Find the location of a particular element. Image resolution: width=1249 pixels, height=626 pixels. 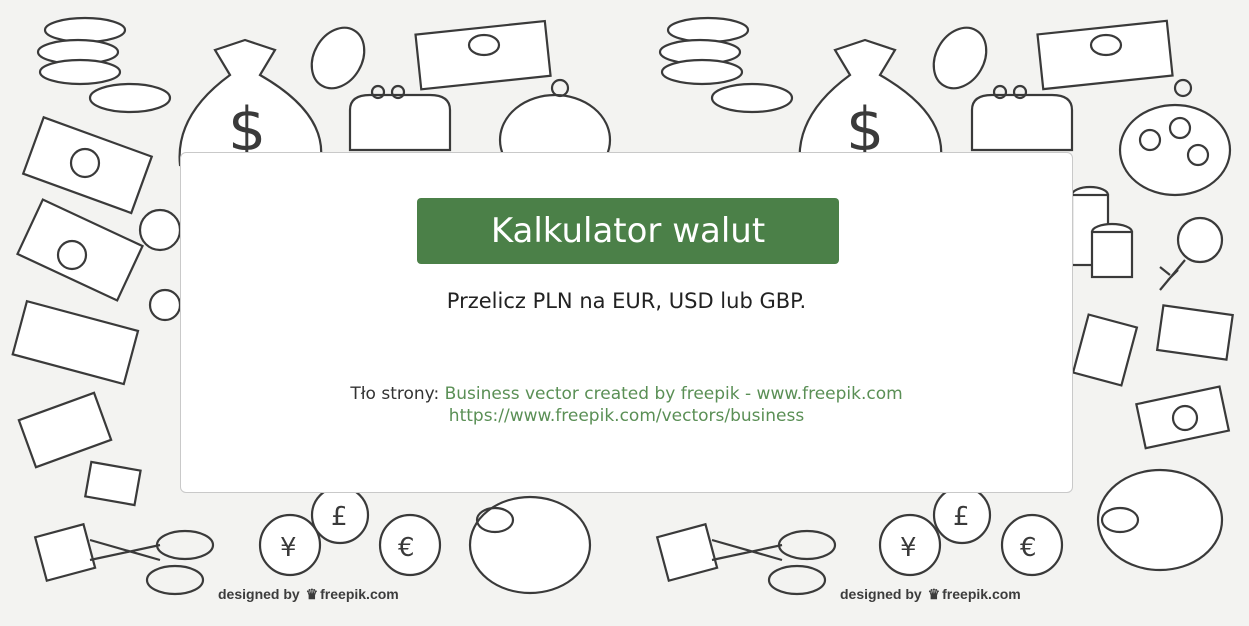

page-title: Kalkulator walut is located at coordinates (628, 231).